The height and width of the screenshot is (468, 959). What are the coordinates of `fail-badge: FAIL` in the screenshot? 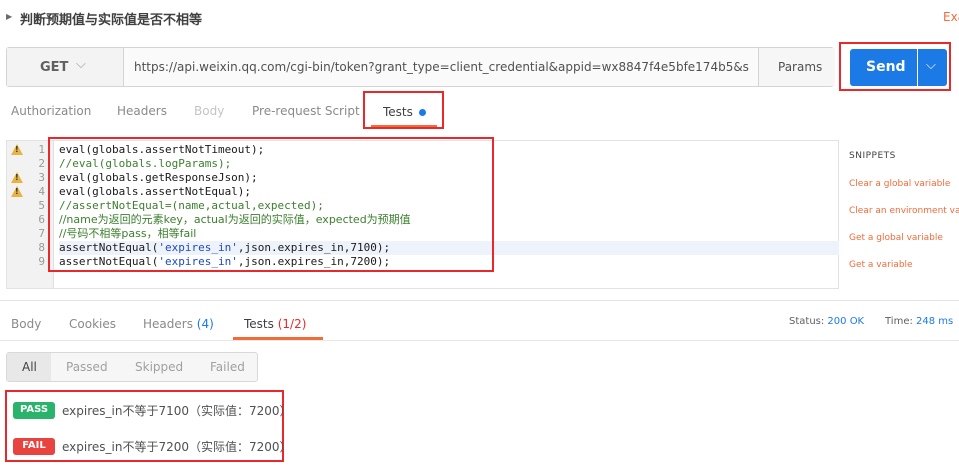 It's located at (34, 446).